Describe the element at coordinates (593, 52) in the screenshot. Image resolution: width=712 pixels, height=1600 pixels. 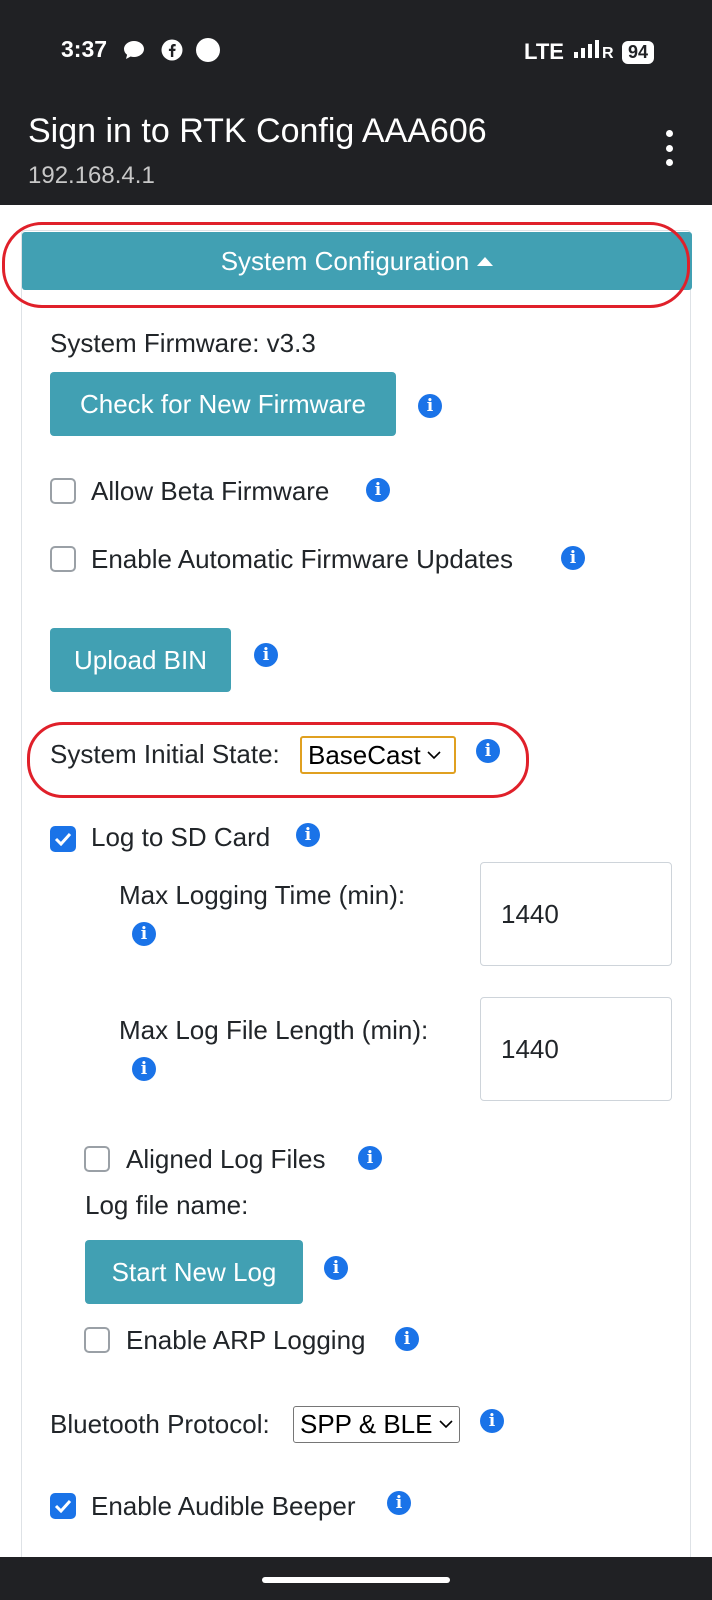
I see `signal-icon: R` at that location.